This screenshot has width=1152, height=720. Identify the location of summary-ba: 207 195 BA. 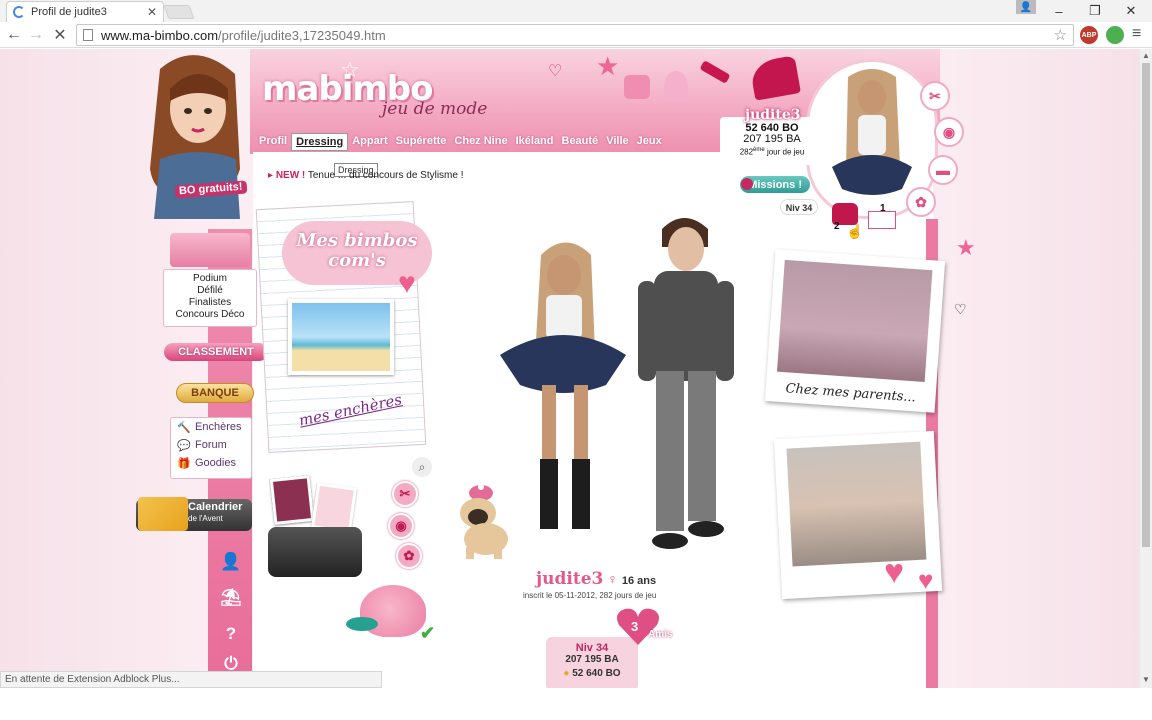
(772, 139).